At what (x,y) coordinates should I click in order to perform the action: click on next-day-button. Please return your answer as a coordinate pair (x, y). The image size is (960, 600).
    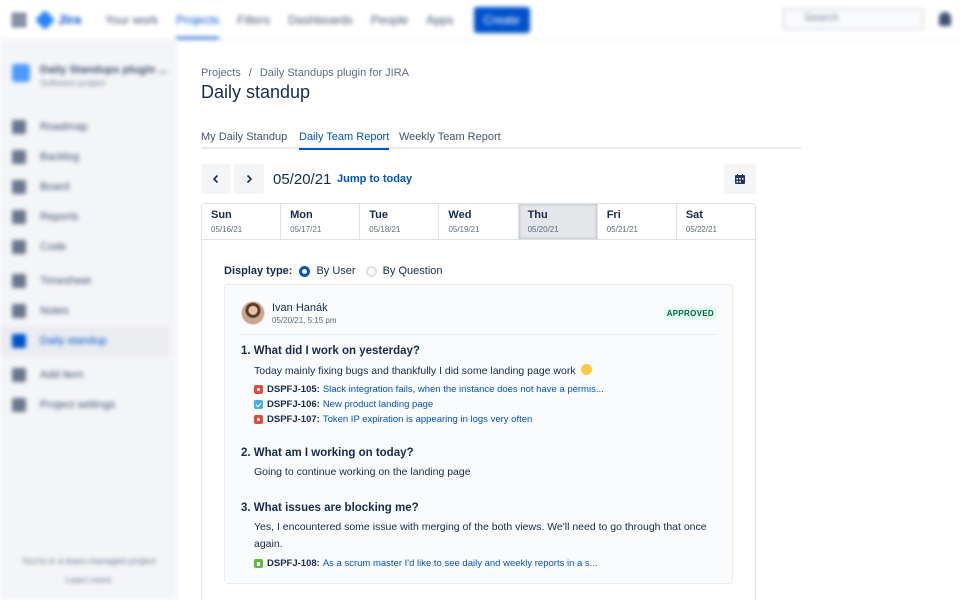
    Looking at the image, I should click on (249, 179).